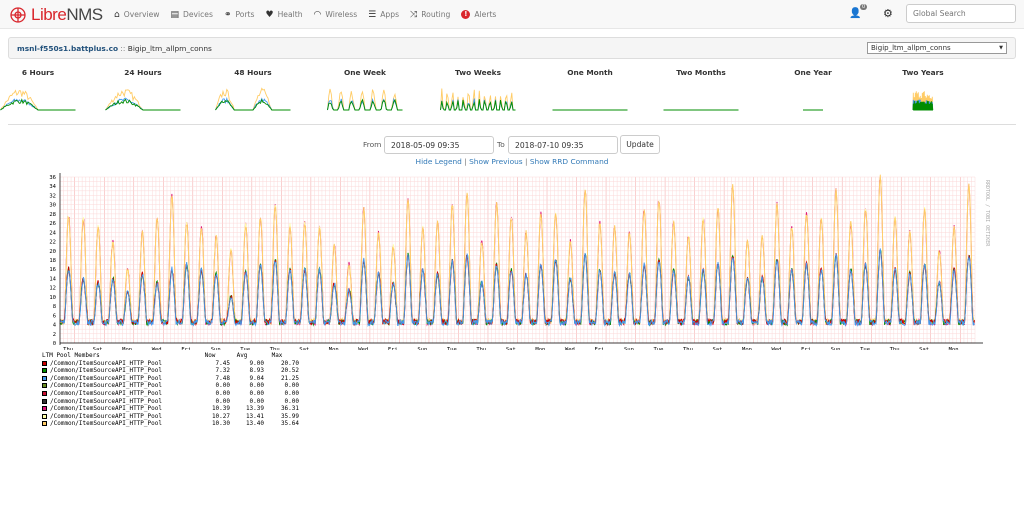  Describe the element at coordinates (162, 356) in the screenshot. I see `legend-header: LTM Pool Members Now Avg Max` at that location.